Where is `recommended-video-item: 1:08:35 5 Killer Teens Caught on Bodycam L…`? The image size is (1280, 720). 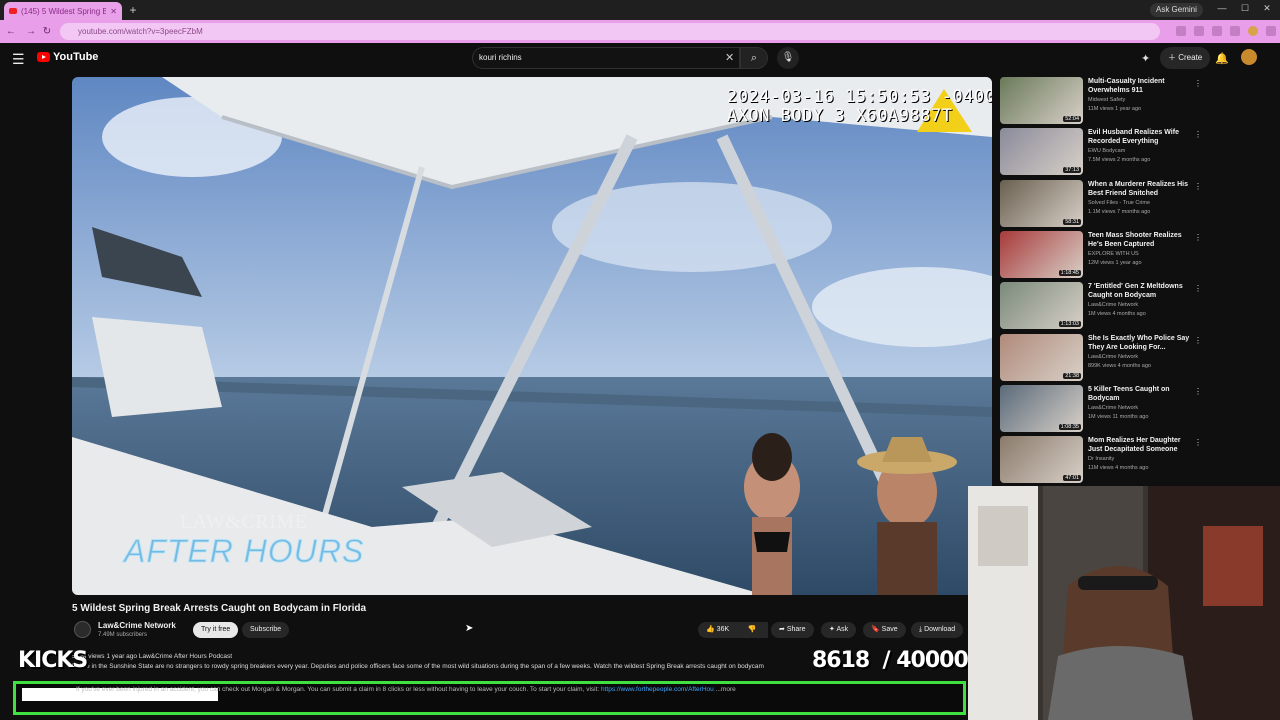 recommended-video-item: 1:08:35 5 Killer Teens Caught on Bodycam L… is located at coordinates (1102, 408).